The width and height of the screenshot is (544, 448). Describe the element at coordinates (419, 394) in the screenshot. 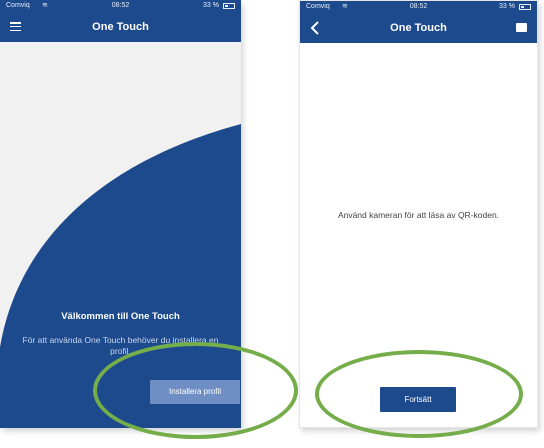

I see `highlight-ellipse-continue` at that location.